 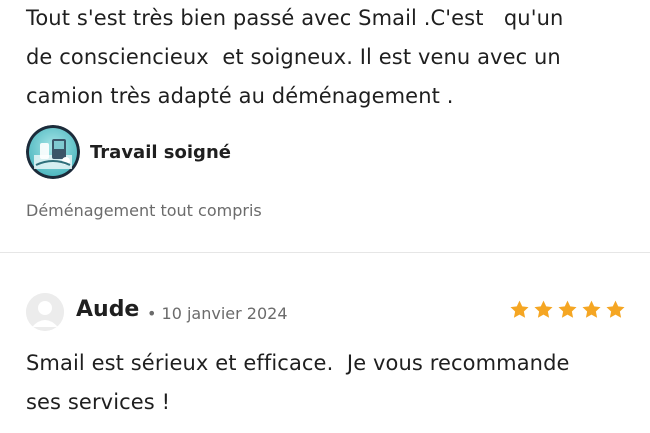 I want to click on service-tag: Déménagement tout compris, so click(x=144, y=210).